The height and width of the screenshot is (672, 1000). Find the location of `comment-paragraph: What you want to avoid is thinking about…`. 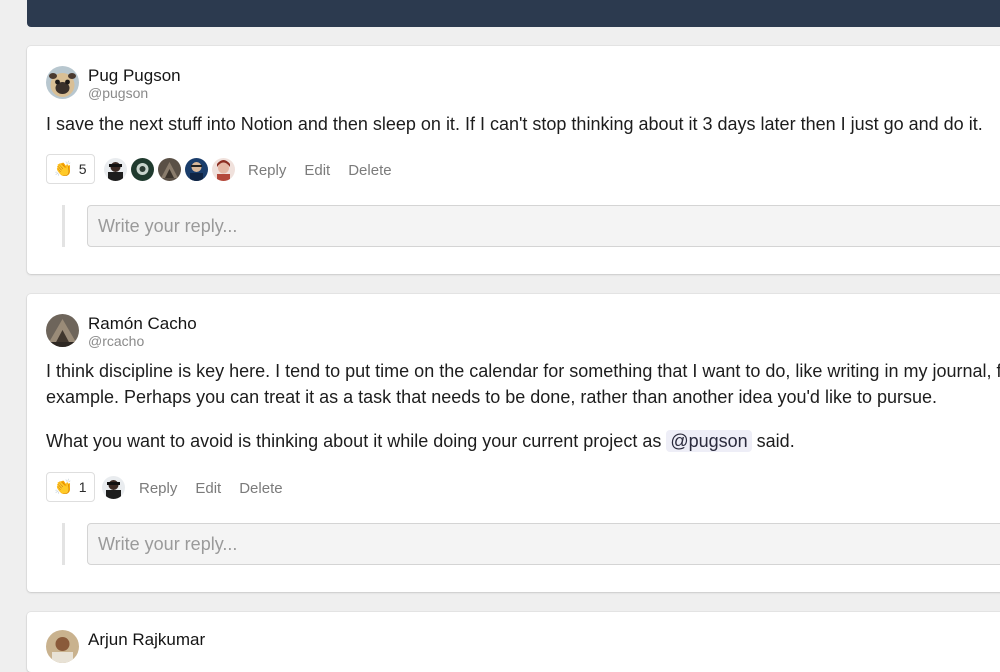

comment-paragraph: What you want to avoid is thinking about… is located at coordinates (523, 441).